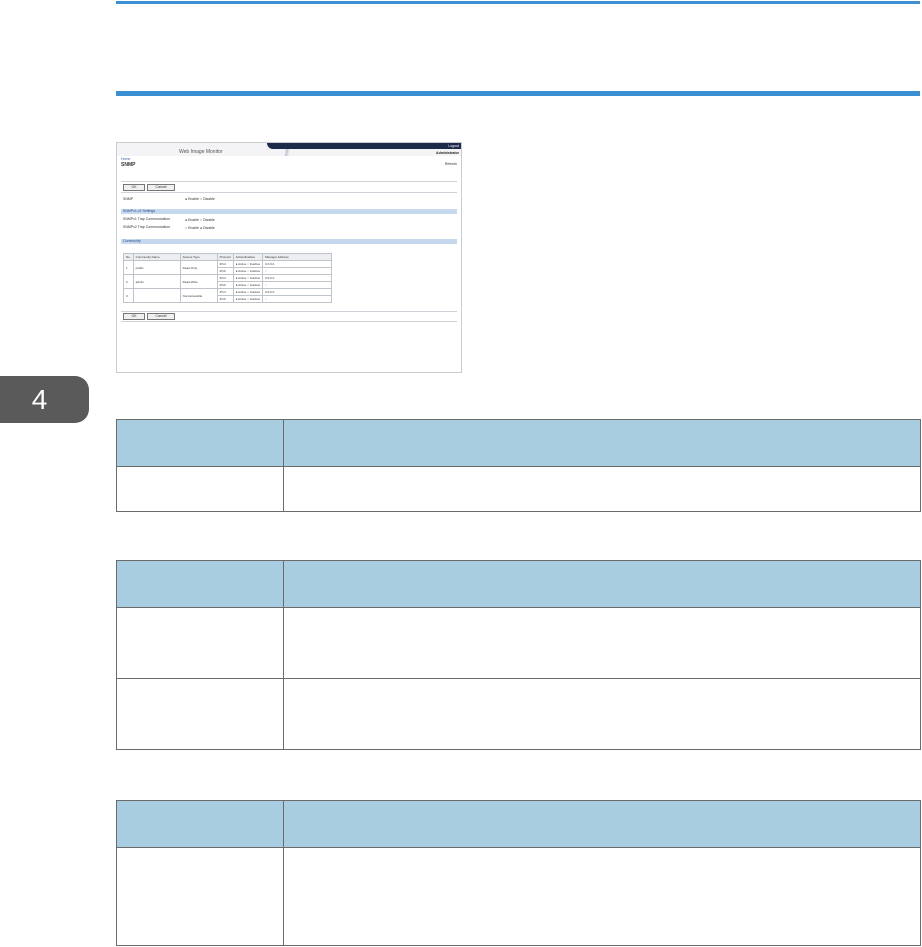 This screenshot has height=947, width=922. Describe the element at coordinates (125, 159) in the screenshot. I see `home-link: Home` at that location.